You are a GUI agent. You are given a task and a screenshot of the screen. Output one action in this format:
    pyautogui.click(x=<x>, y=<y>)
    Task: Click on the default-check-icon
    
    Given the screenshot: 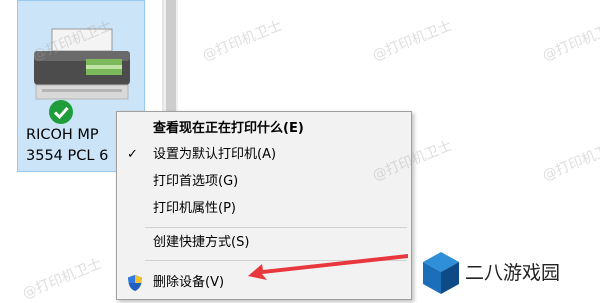 What is the action you would take?
    pyautogui.click(x=61, y=112)
    